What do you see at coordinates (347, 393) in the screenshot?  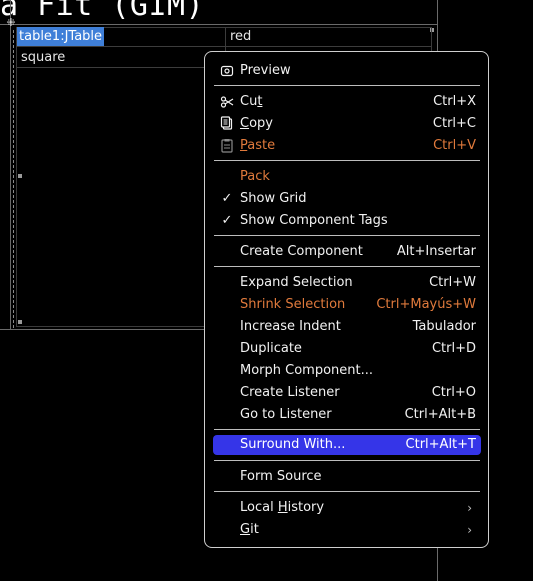 I see `menu-item-create-listener: Create Listener Ctrl+O` at bounding box center [347, 393].